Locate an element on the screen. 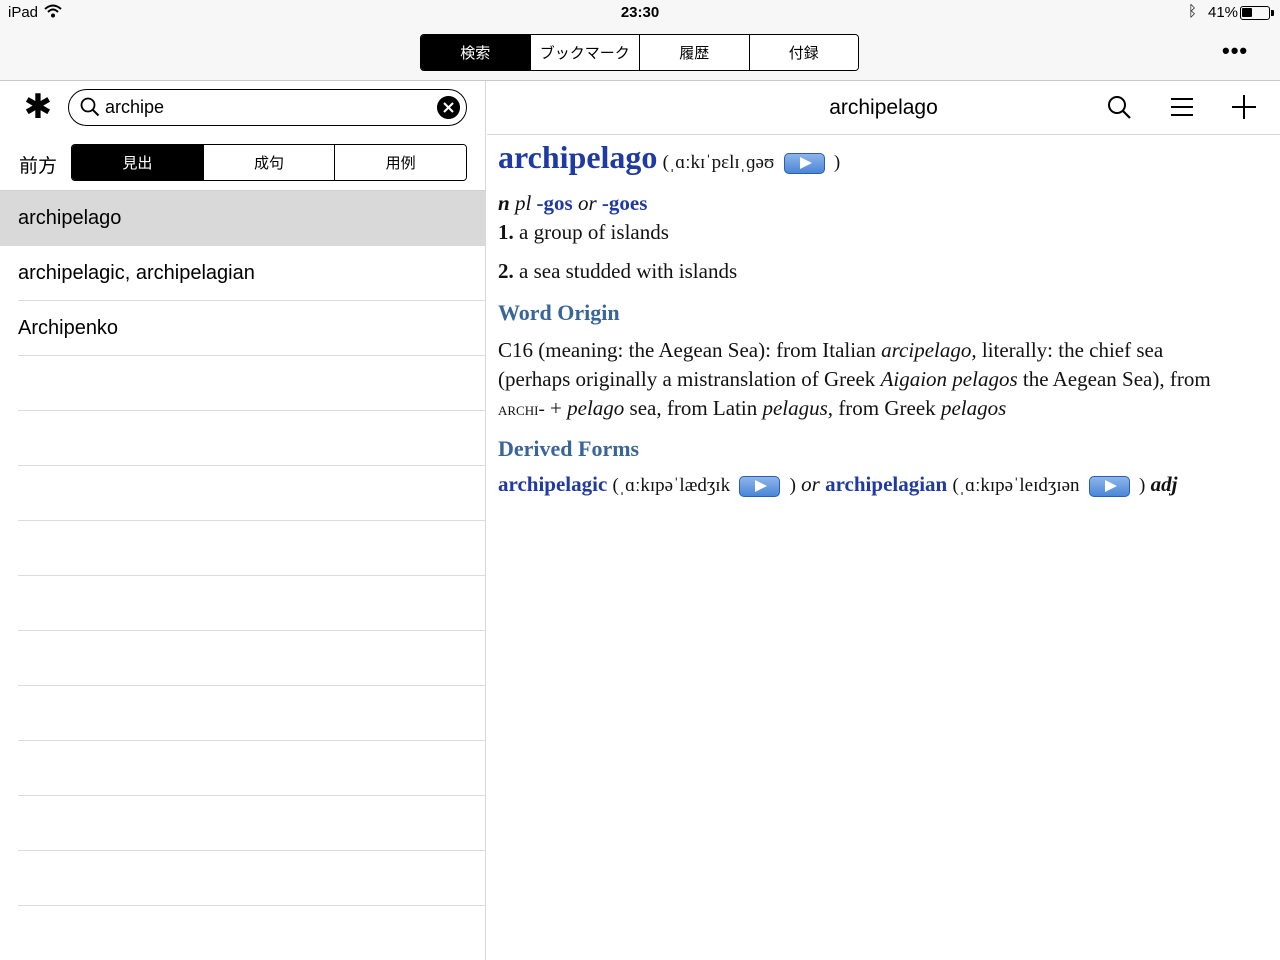 This screenshot has height=960, width=1280. tab-search: 検索 is located at coordinates (476, 52).